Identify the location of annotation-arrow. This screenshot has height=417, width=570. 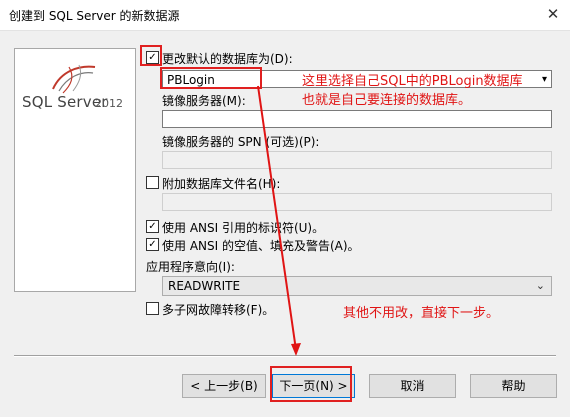
(279, 220).